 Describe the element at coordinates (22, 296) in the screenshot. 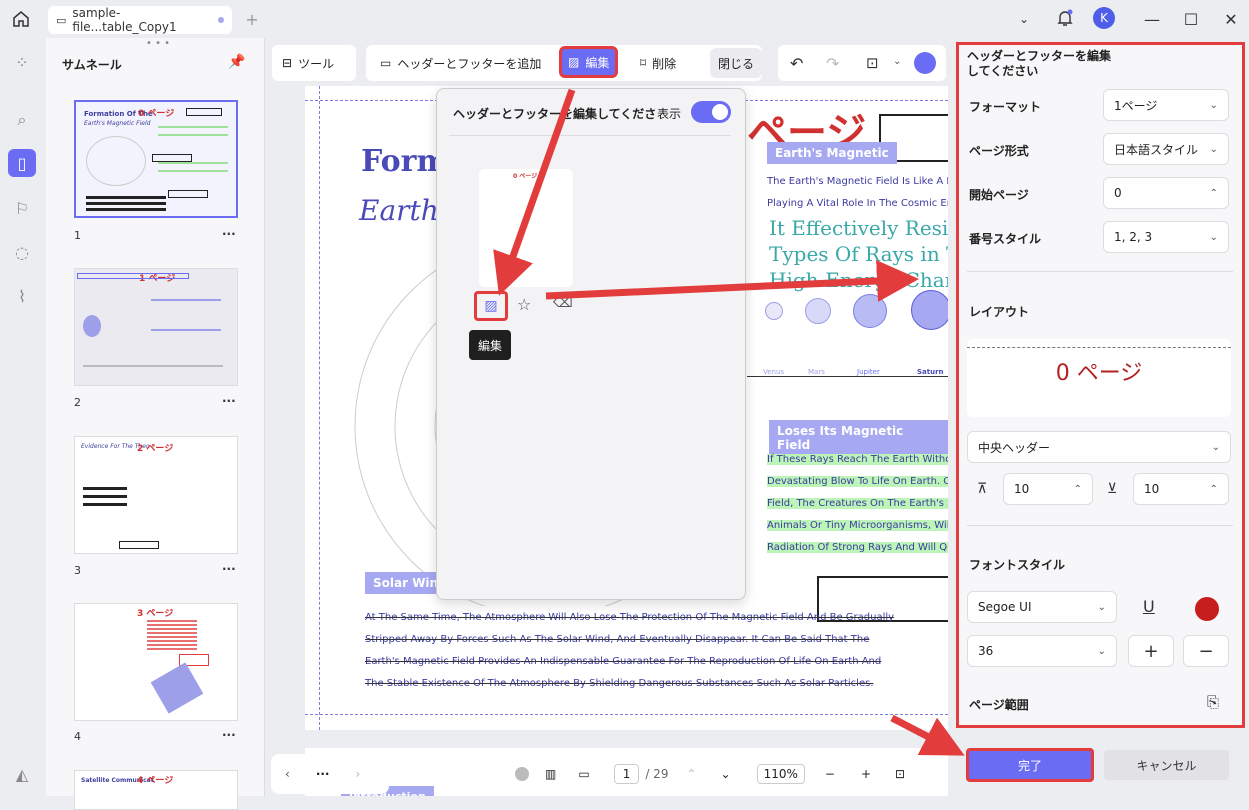

I see `attachment-icon: ⌇` at that location.